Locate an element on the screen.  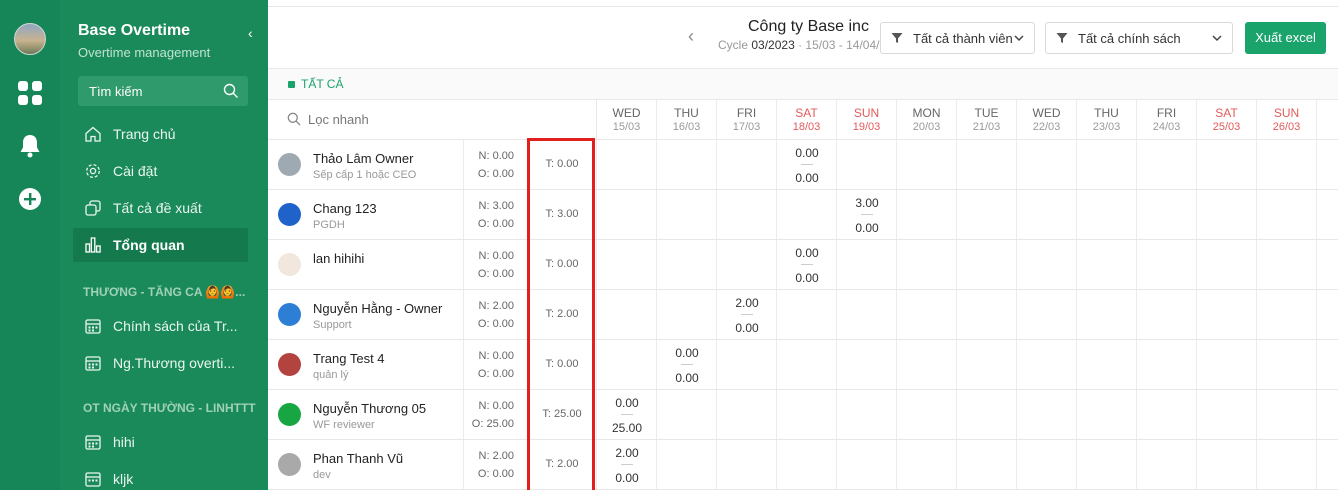
collapse-sidebar-button: ‹ is located at coordinates (250, 33).